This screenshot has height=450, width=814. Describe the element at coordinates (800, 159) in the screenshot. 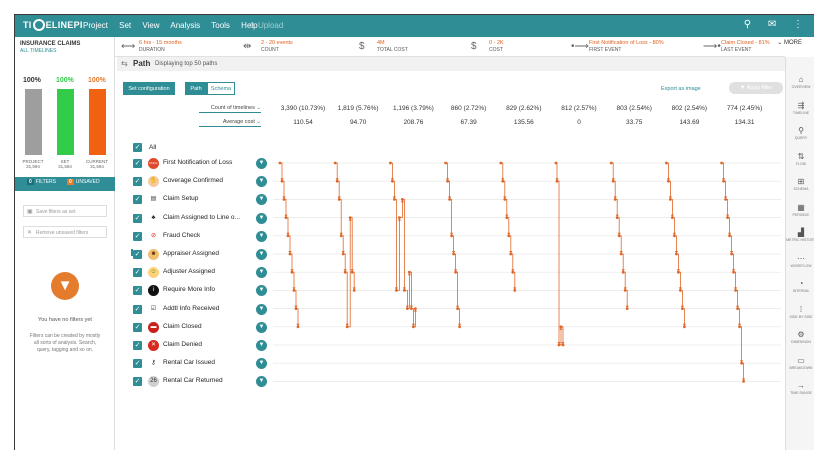

I see `sidebar-item-flow: ⇅ FLOW` at that location.